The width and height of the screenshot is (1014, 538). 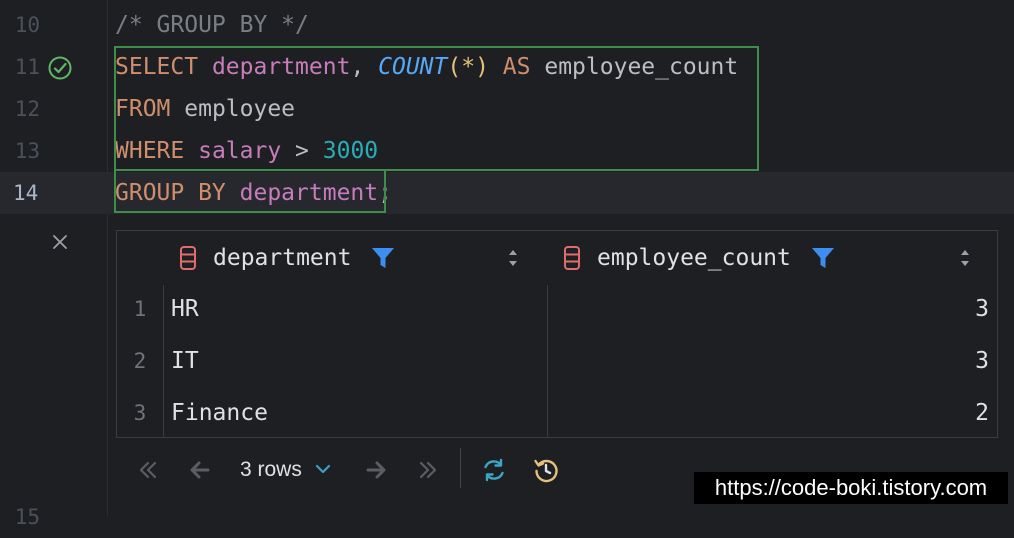 What do you see at coordinates (428, 470) in the screenshot?
I see `last-page-icon` at bounding box center [428, 470].